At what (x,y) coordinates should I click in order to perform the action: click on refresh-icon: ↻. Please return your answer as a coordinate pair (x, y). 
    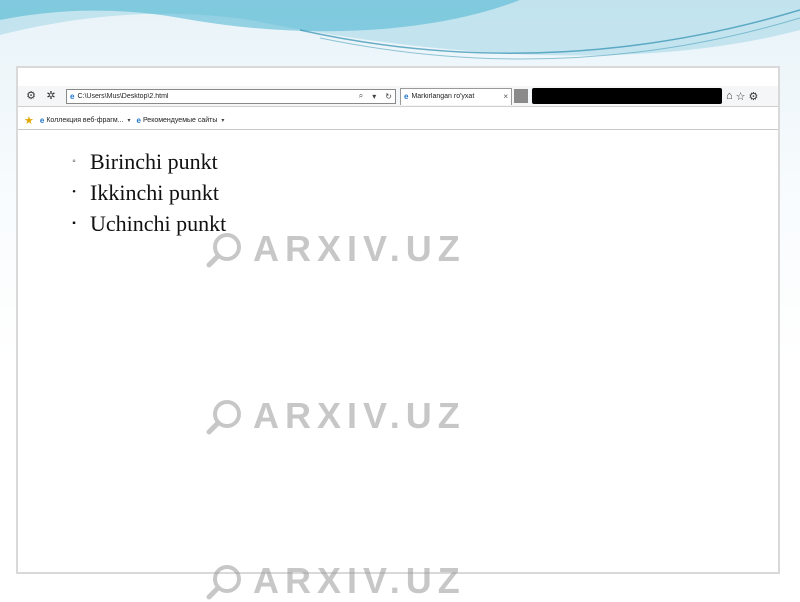
    Looking at the image, I should click on (388, 96).